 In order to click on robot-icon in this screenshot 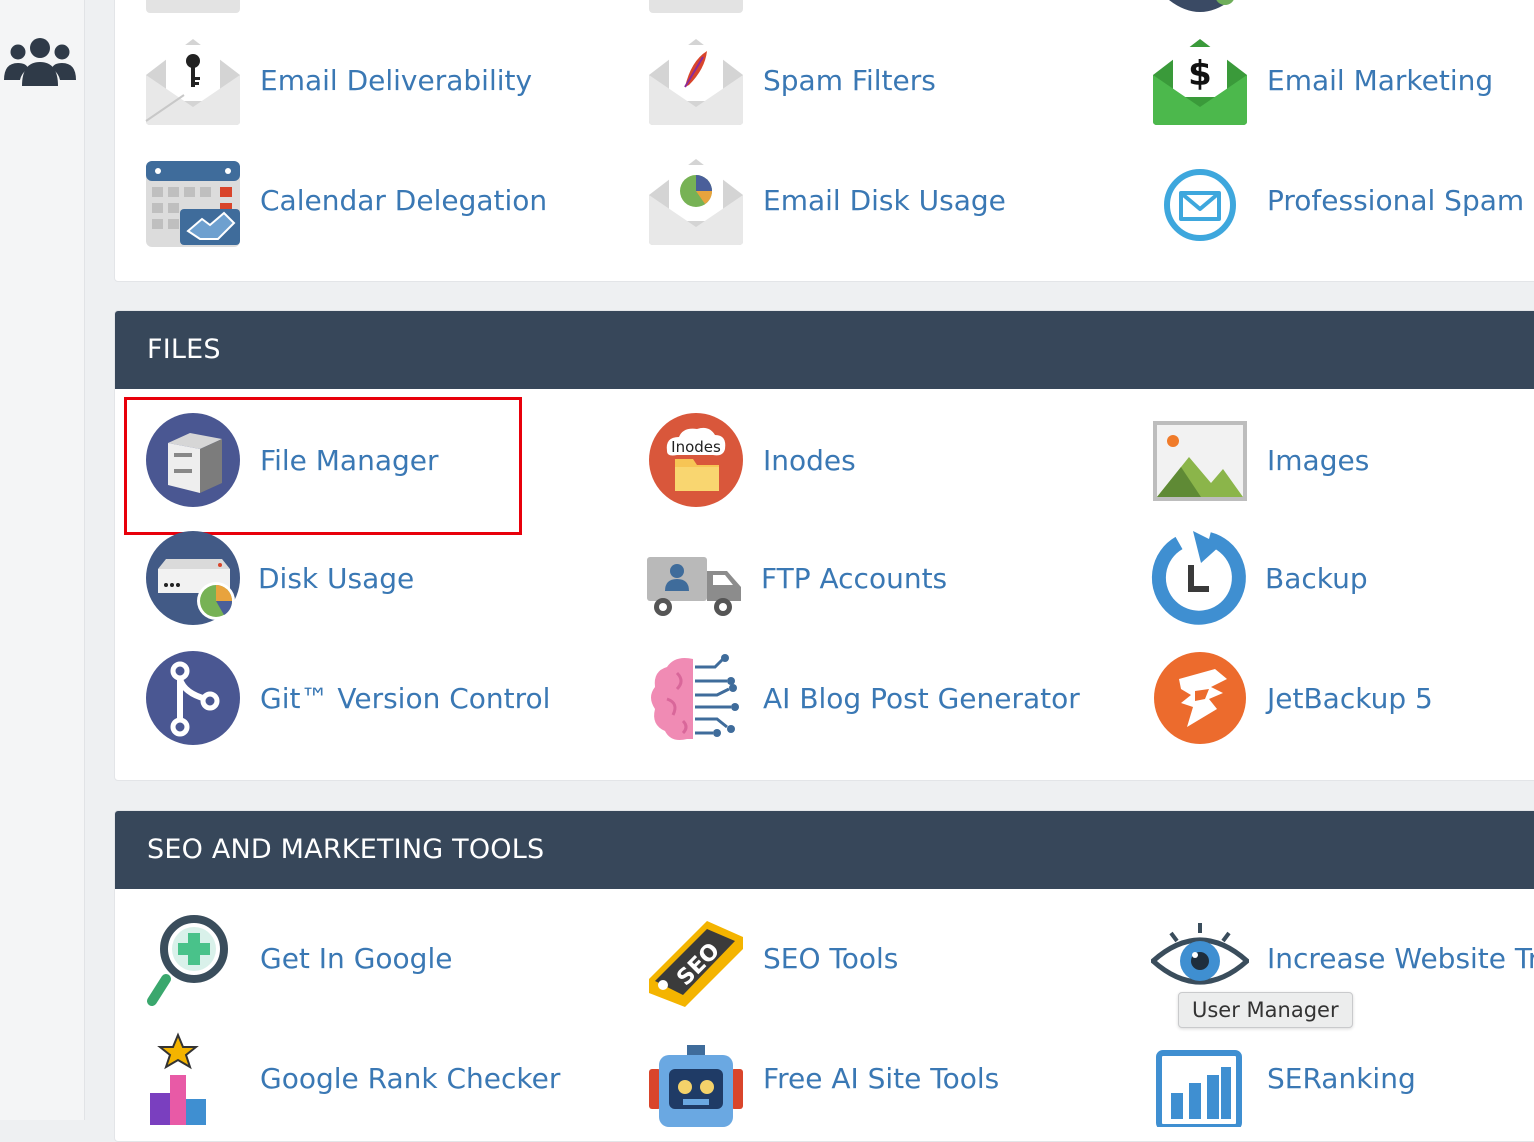, I will do `click(696, 1086)`.